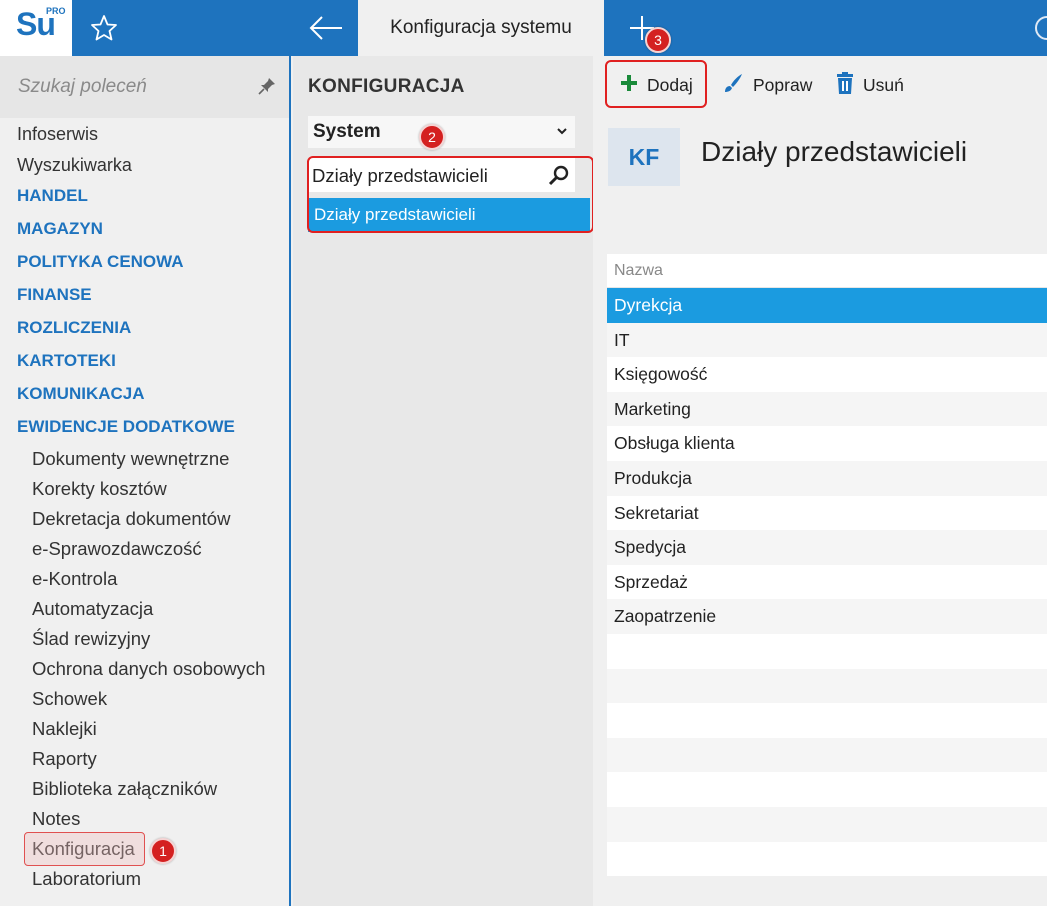 The width and height of the screenshot is (1047, 906). I want to click on menu-item-automatyzacja: Automatyzacja, so click(92, 609).